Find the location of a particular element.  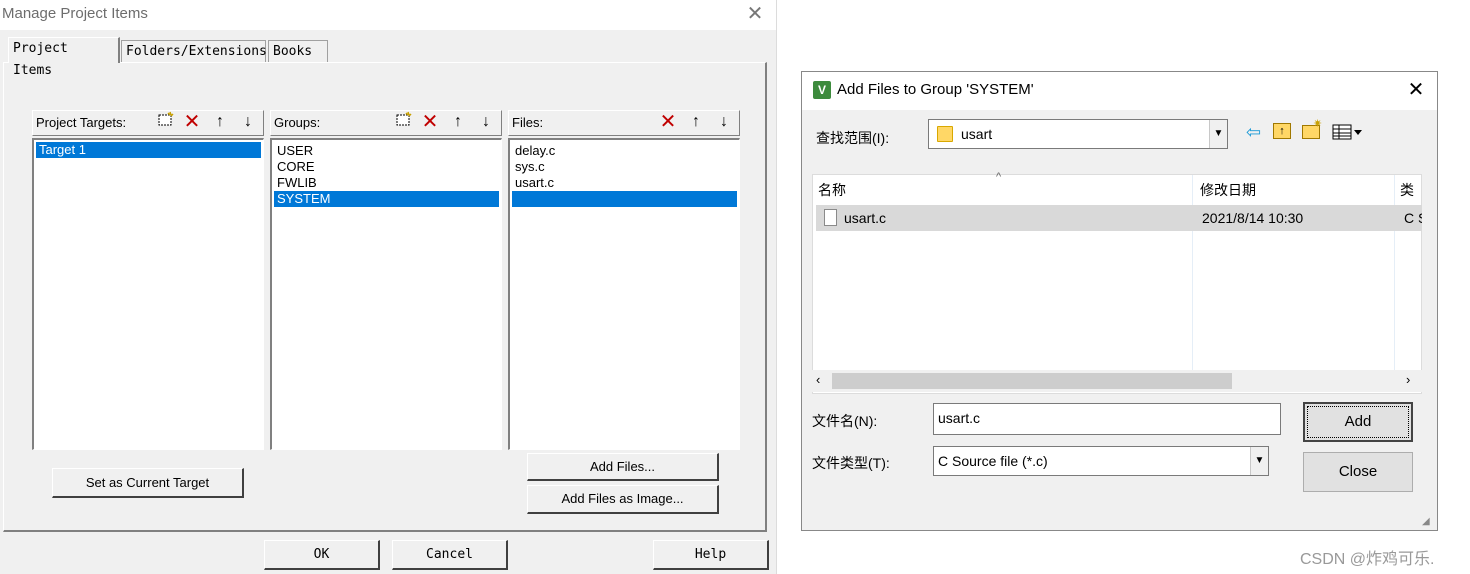

resize-grip-icon: ◢ is located at coordinates (1426, 521).